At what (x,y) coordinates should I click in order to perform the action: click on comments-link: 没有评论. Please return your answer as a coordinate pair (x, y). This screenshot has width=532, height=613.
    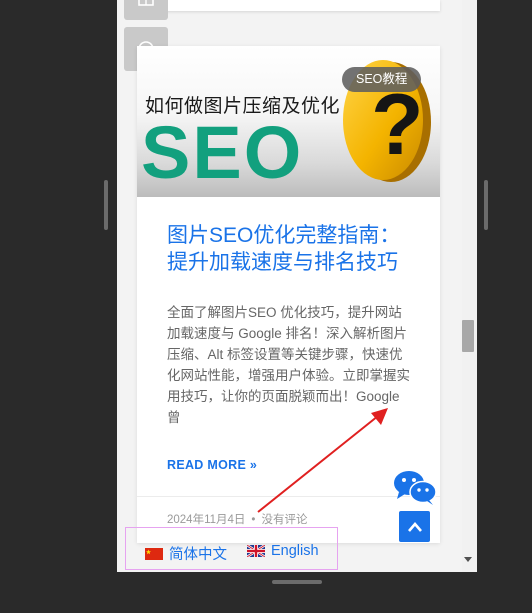
    Looking at the image, I should click on (284, 520).